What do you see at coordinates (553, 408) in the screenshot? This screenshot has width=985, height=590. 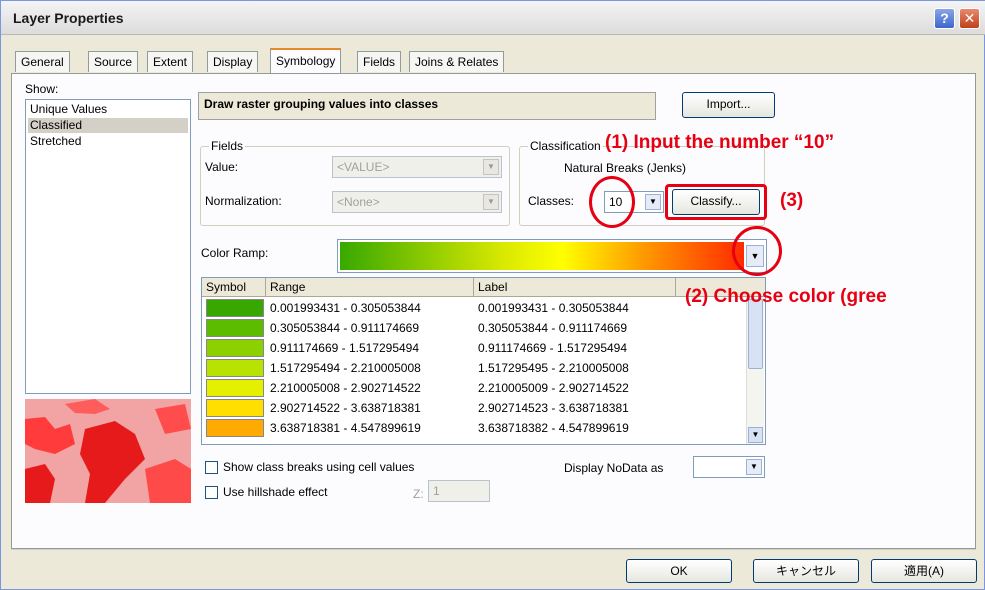 I see `label-cell: 2.902714523 - 3.638718381` at bounding box center [553, 408].